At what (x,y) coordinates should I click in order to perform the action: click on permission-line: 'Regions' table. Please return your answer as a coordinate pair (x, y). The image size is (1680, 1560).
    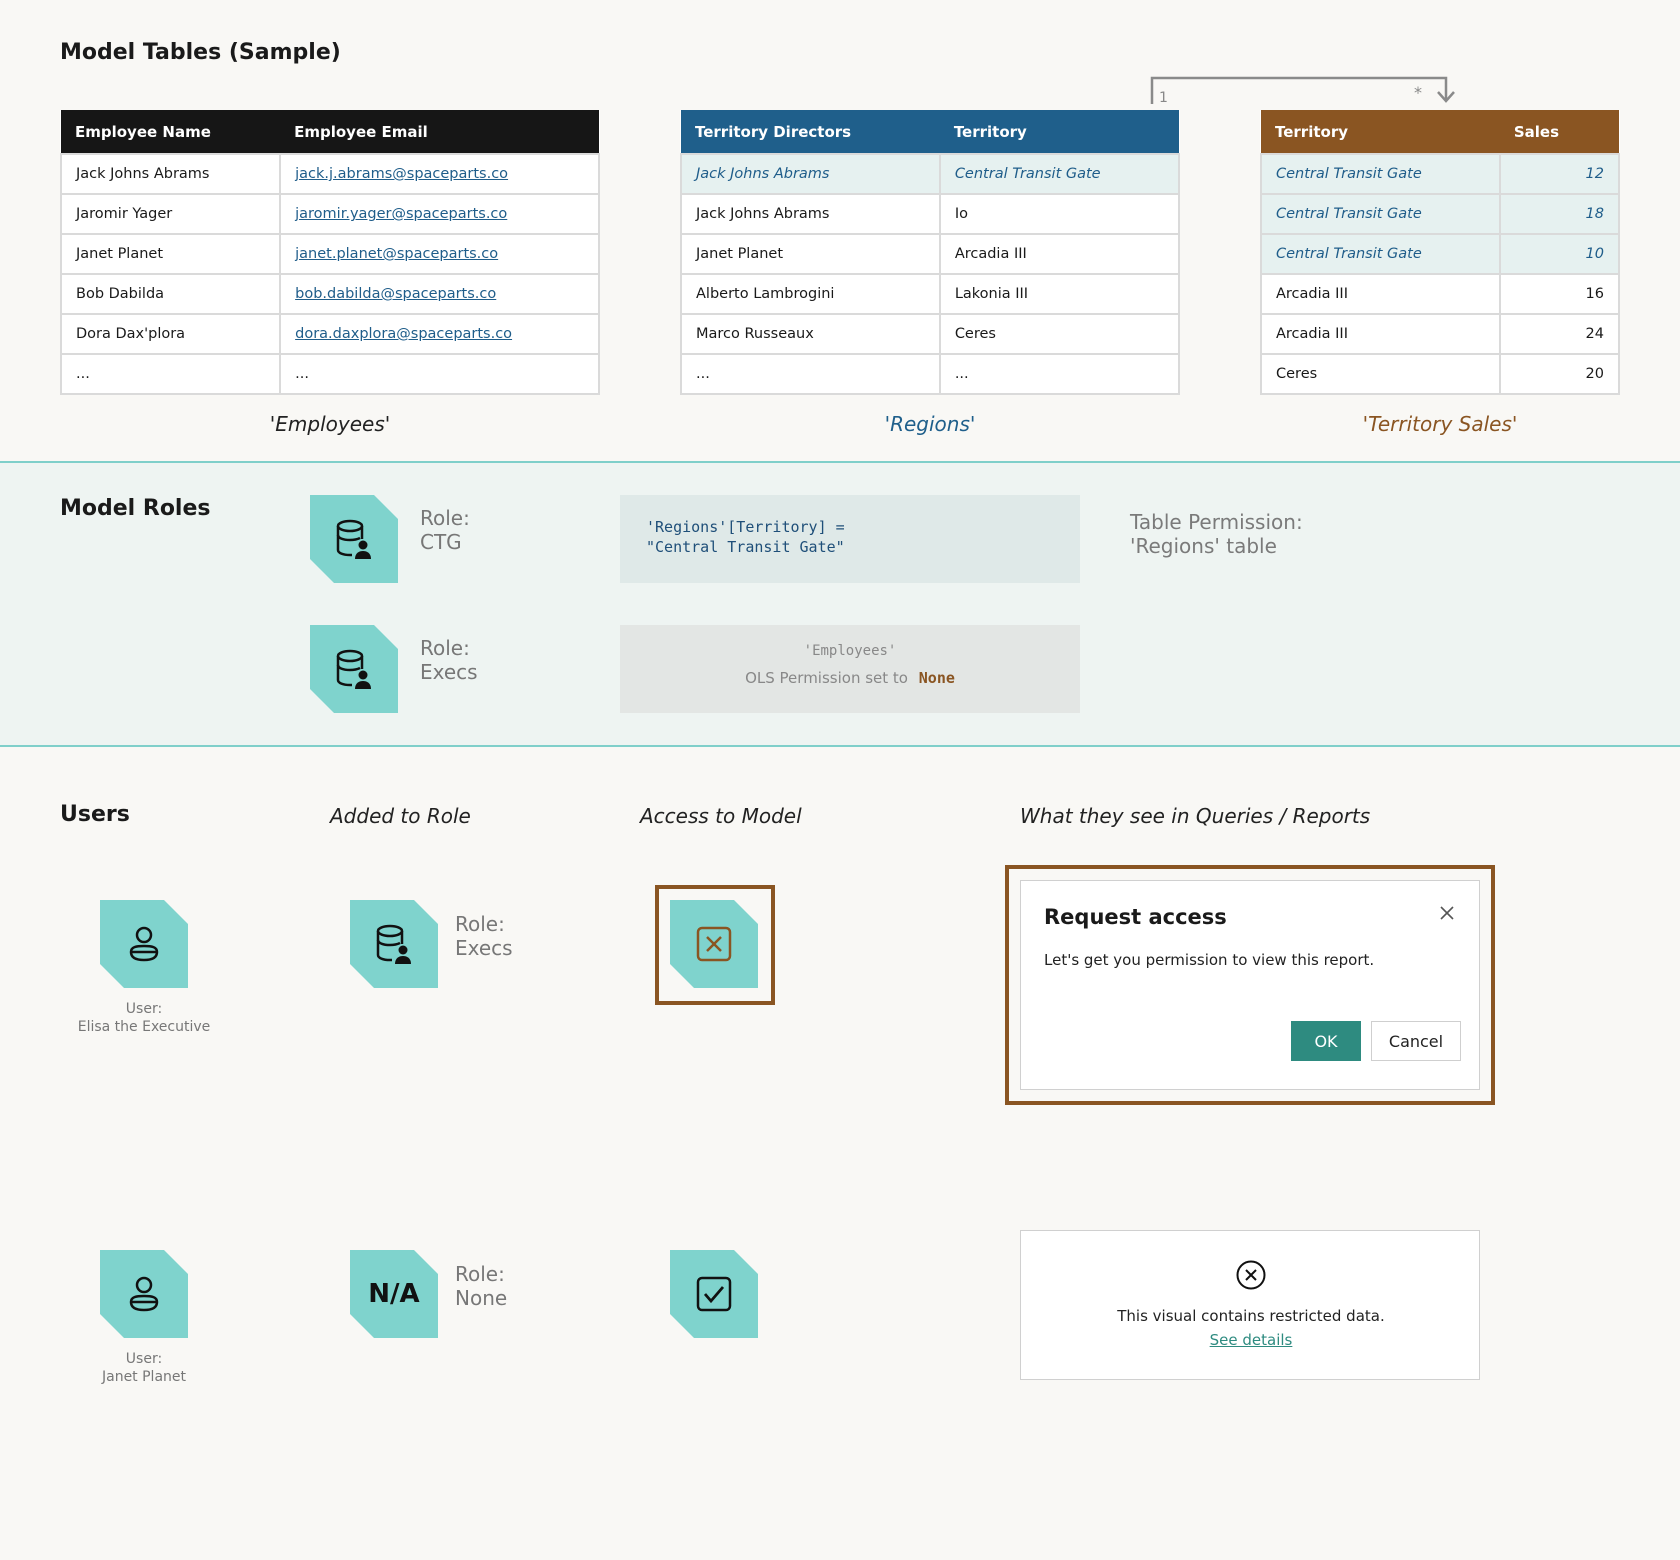
    Looking at the image, I should click on (1203, 546).